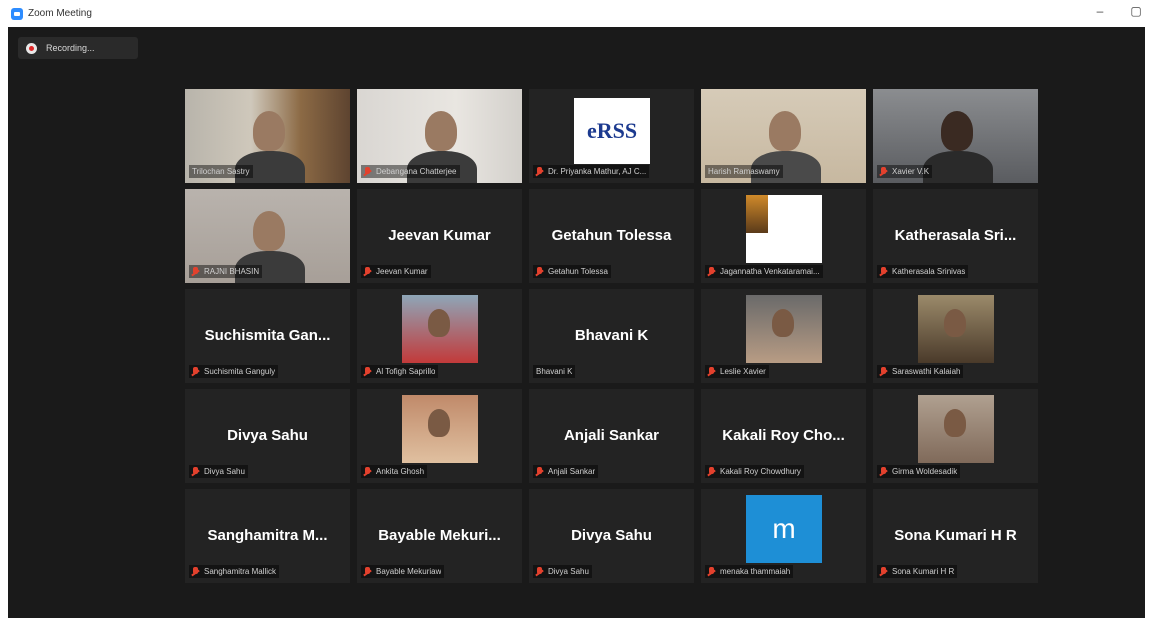 This screenshot has width=1153, height=618. I want to click on participant-name: Getahun Tolessa, so click(578, 271).